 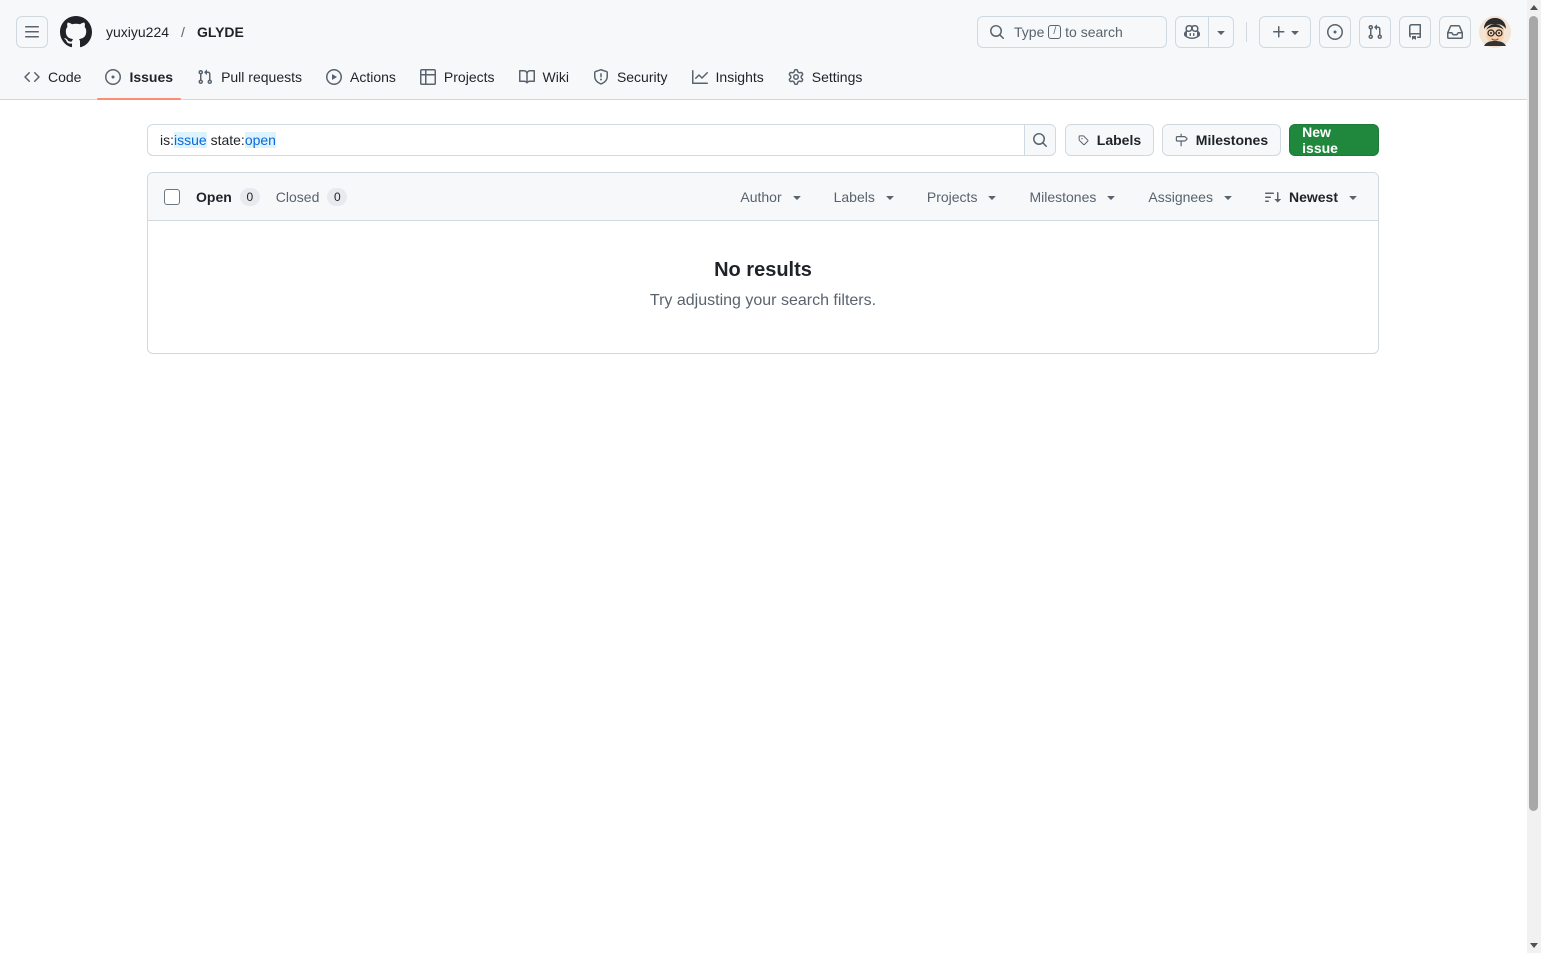 I want to click on scrollbar-thumb, so click(x=1533, y=413).